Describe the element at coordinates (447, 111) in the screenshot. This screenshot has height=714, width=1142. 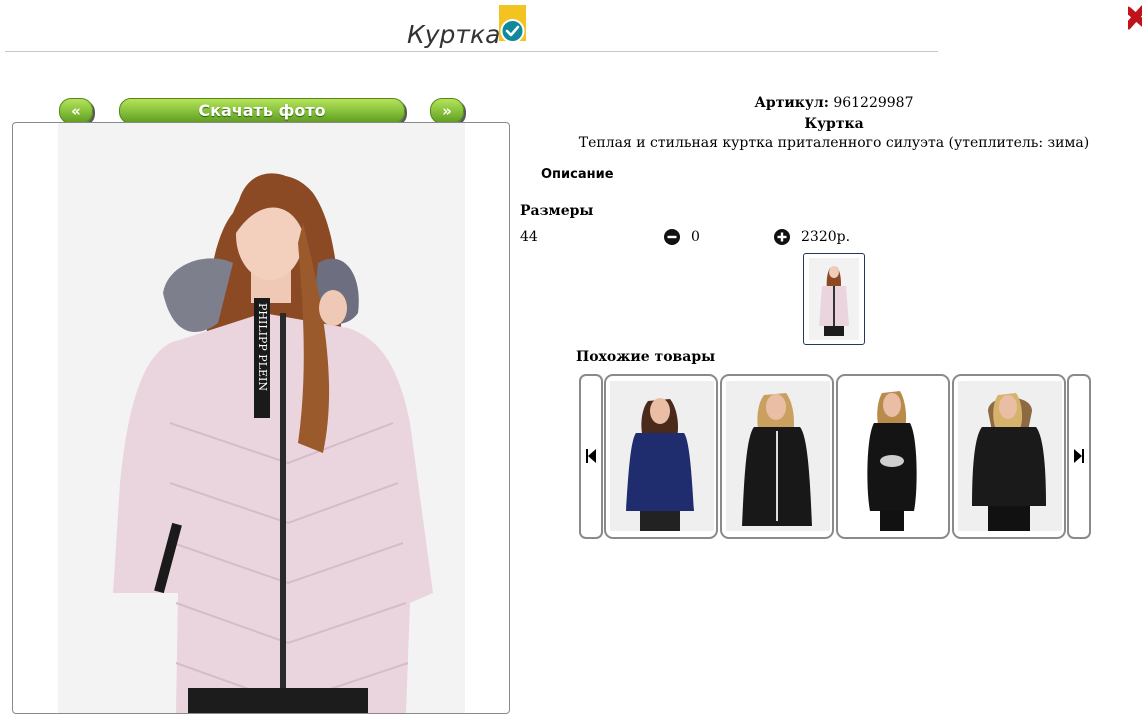
I see `next-photo-button: »` at that location.